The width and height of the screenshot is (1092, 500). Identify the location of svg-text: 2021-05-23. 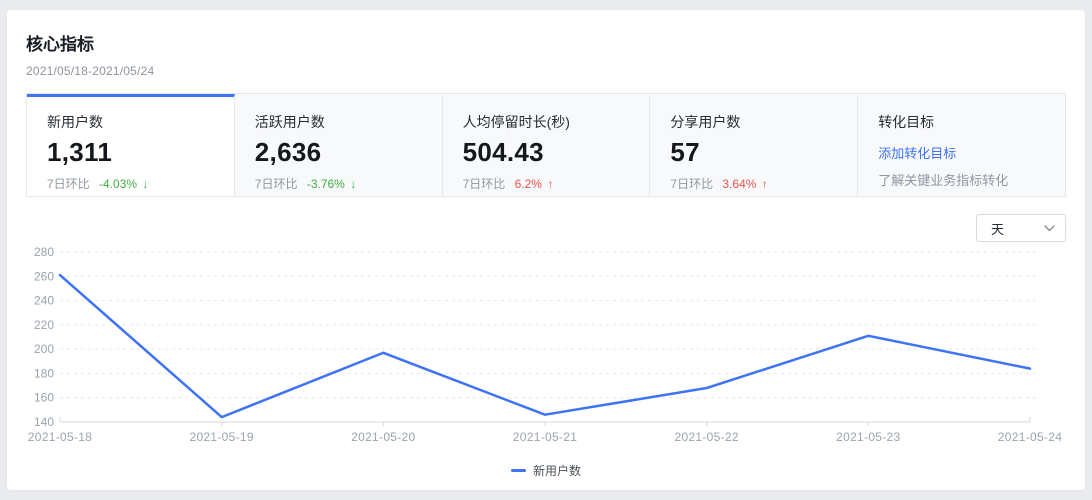
(868, 437).